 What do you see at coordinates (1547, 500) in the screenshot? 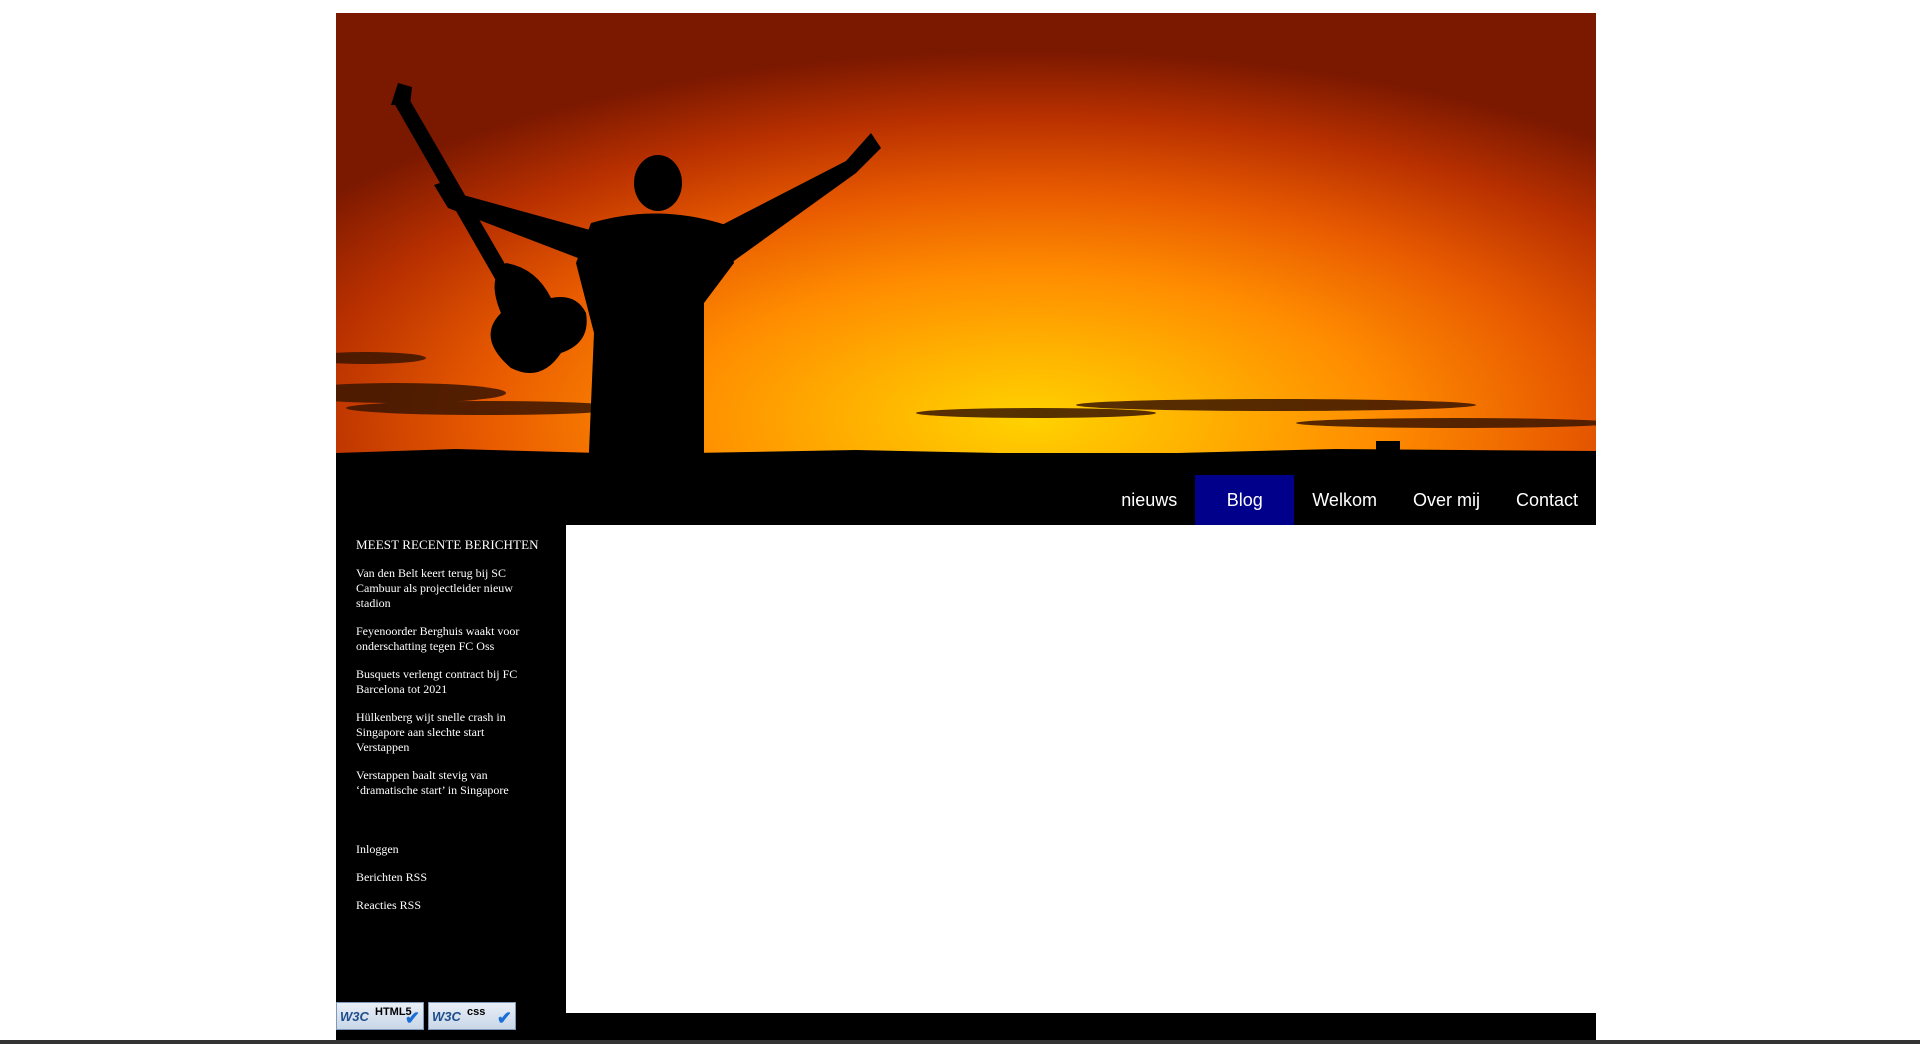
I see `nav-item-contact: Contact` at bounding box center [1547, 500].